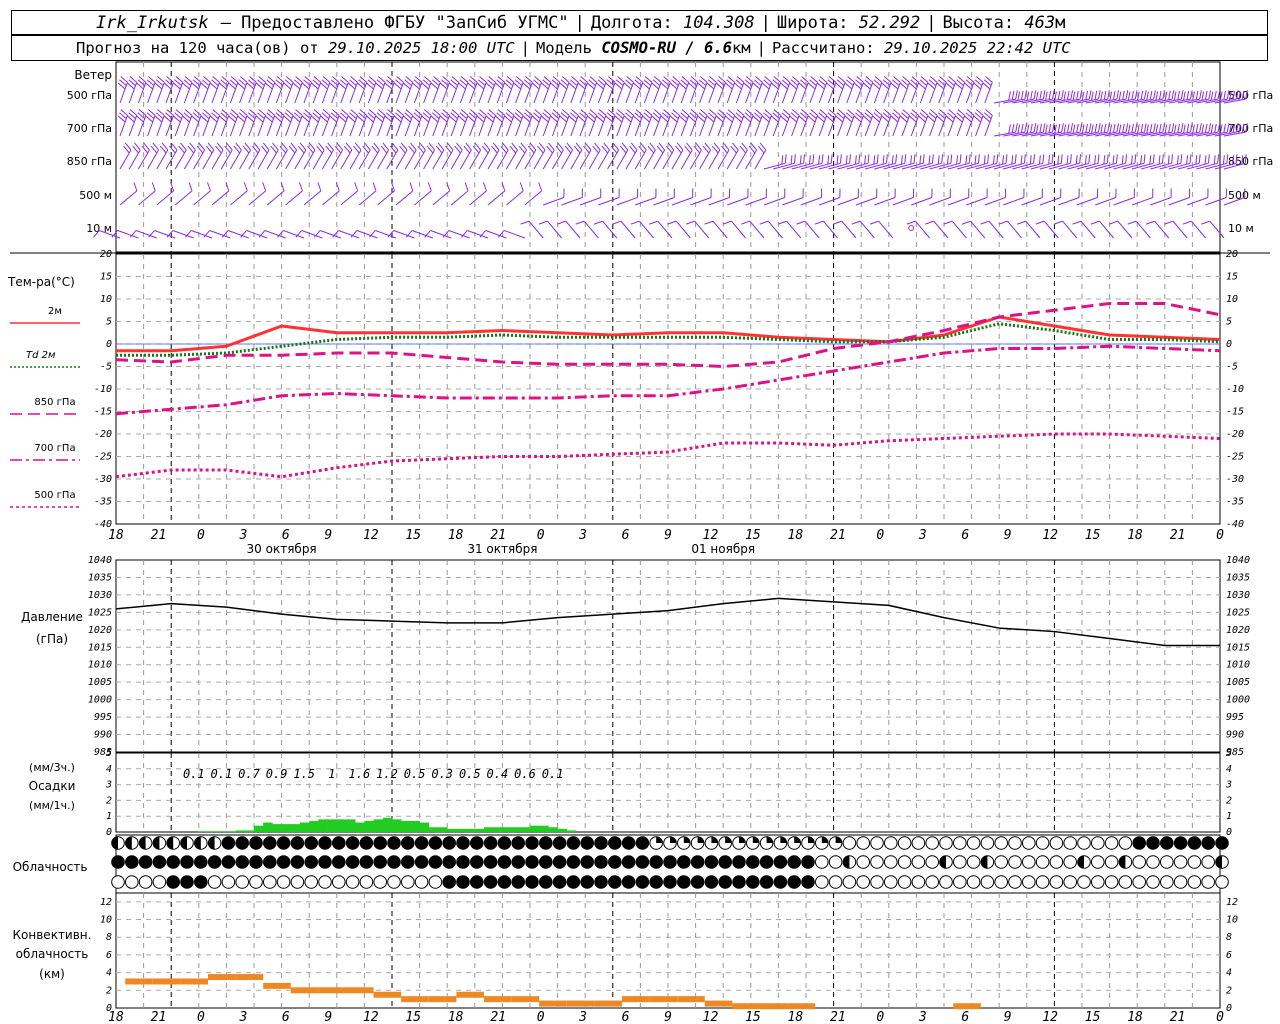 This screenshot has height=1024, width=1280. I want to click on wind-level-label-right: 10 м, so click(1241, 228).